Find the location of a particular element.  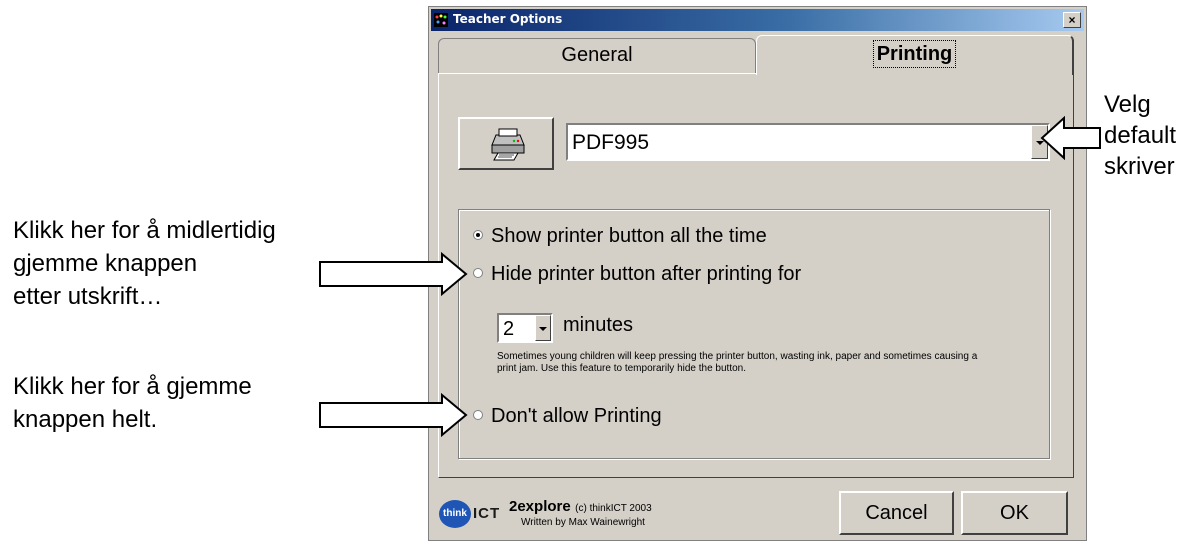

product-name: 2explore is located at coordinates (540, 506).